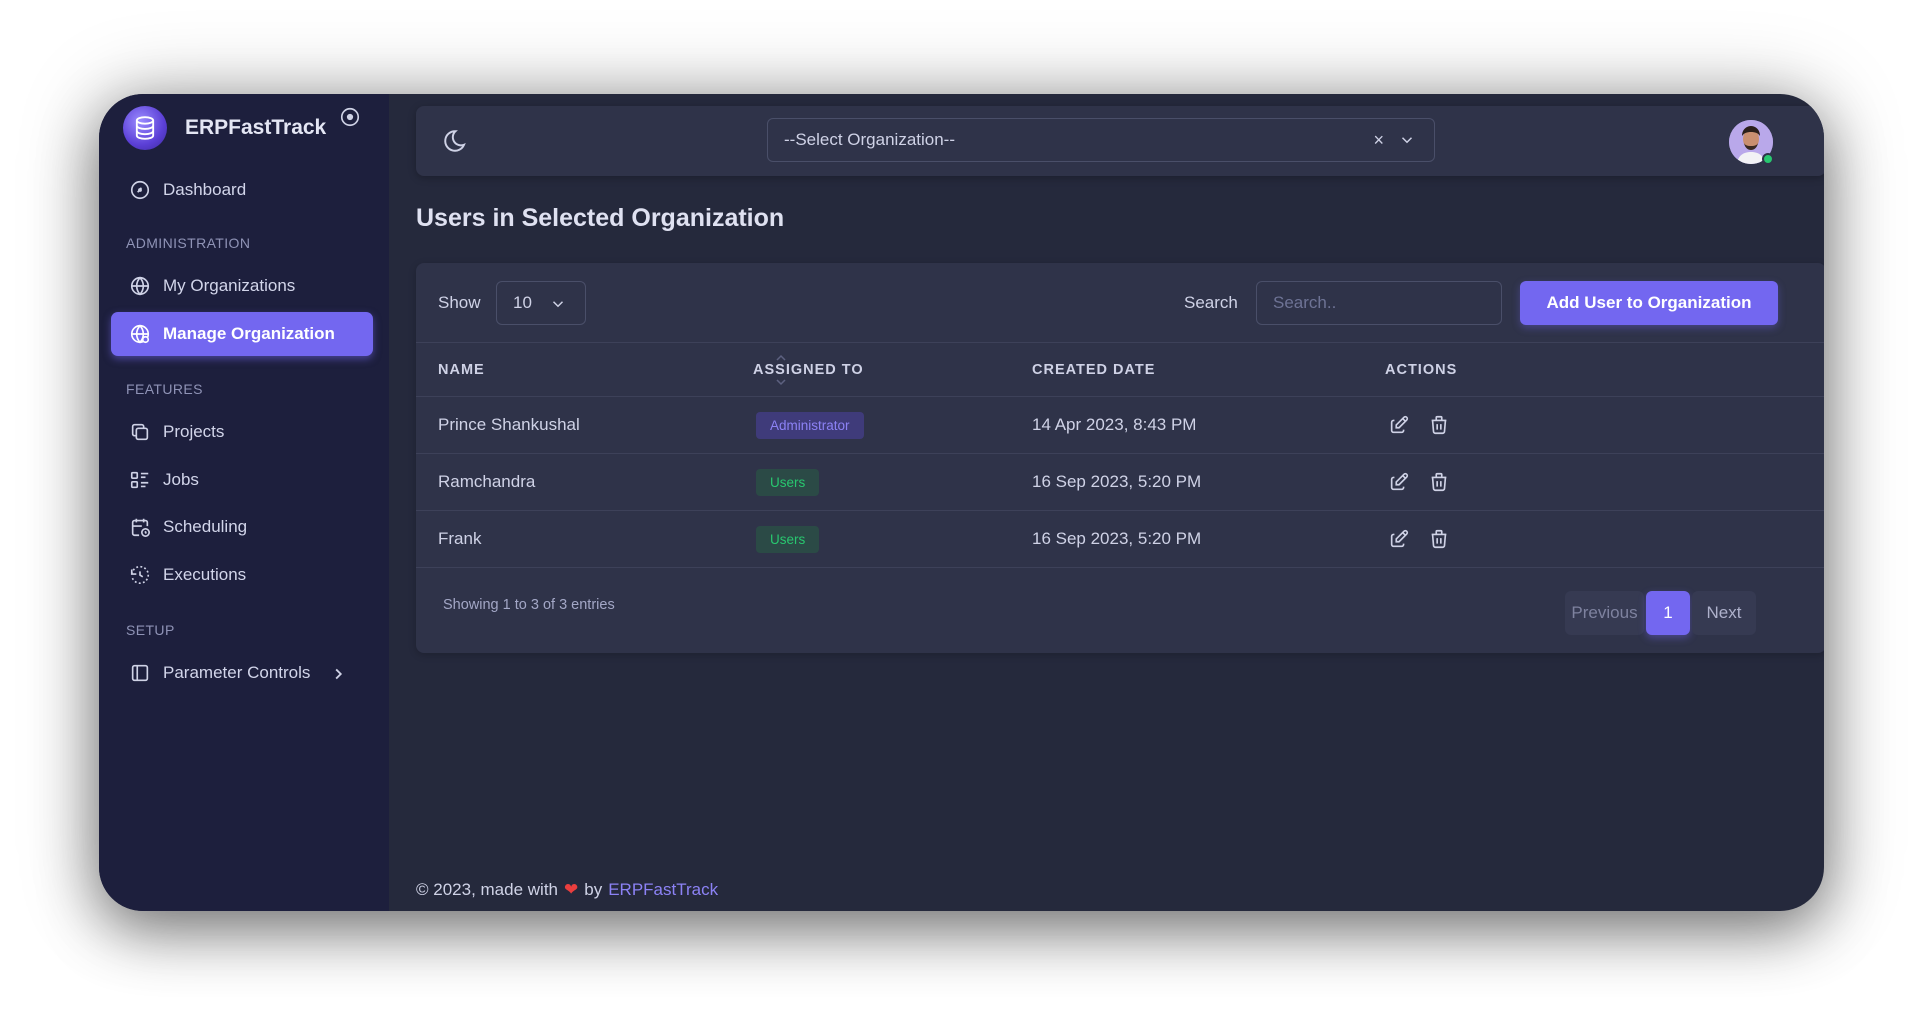  What do you see at coordinates (256, 127) in the screenshot?
I see `brand-name: ERPFastTrack` at bounding box center [256, 127].